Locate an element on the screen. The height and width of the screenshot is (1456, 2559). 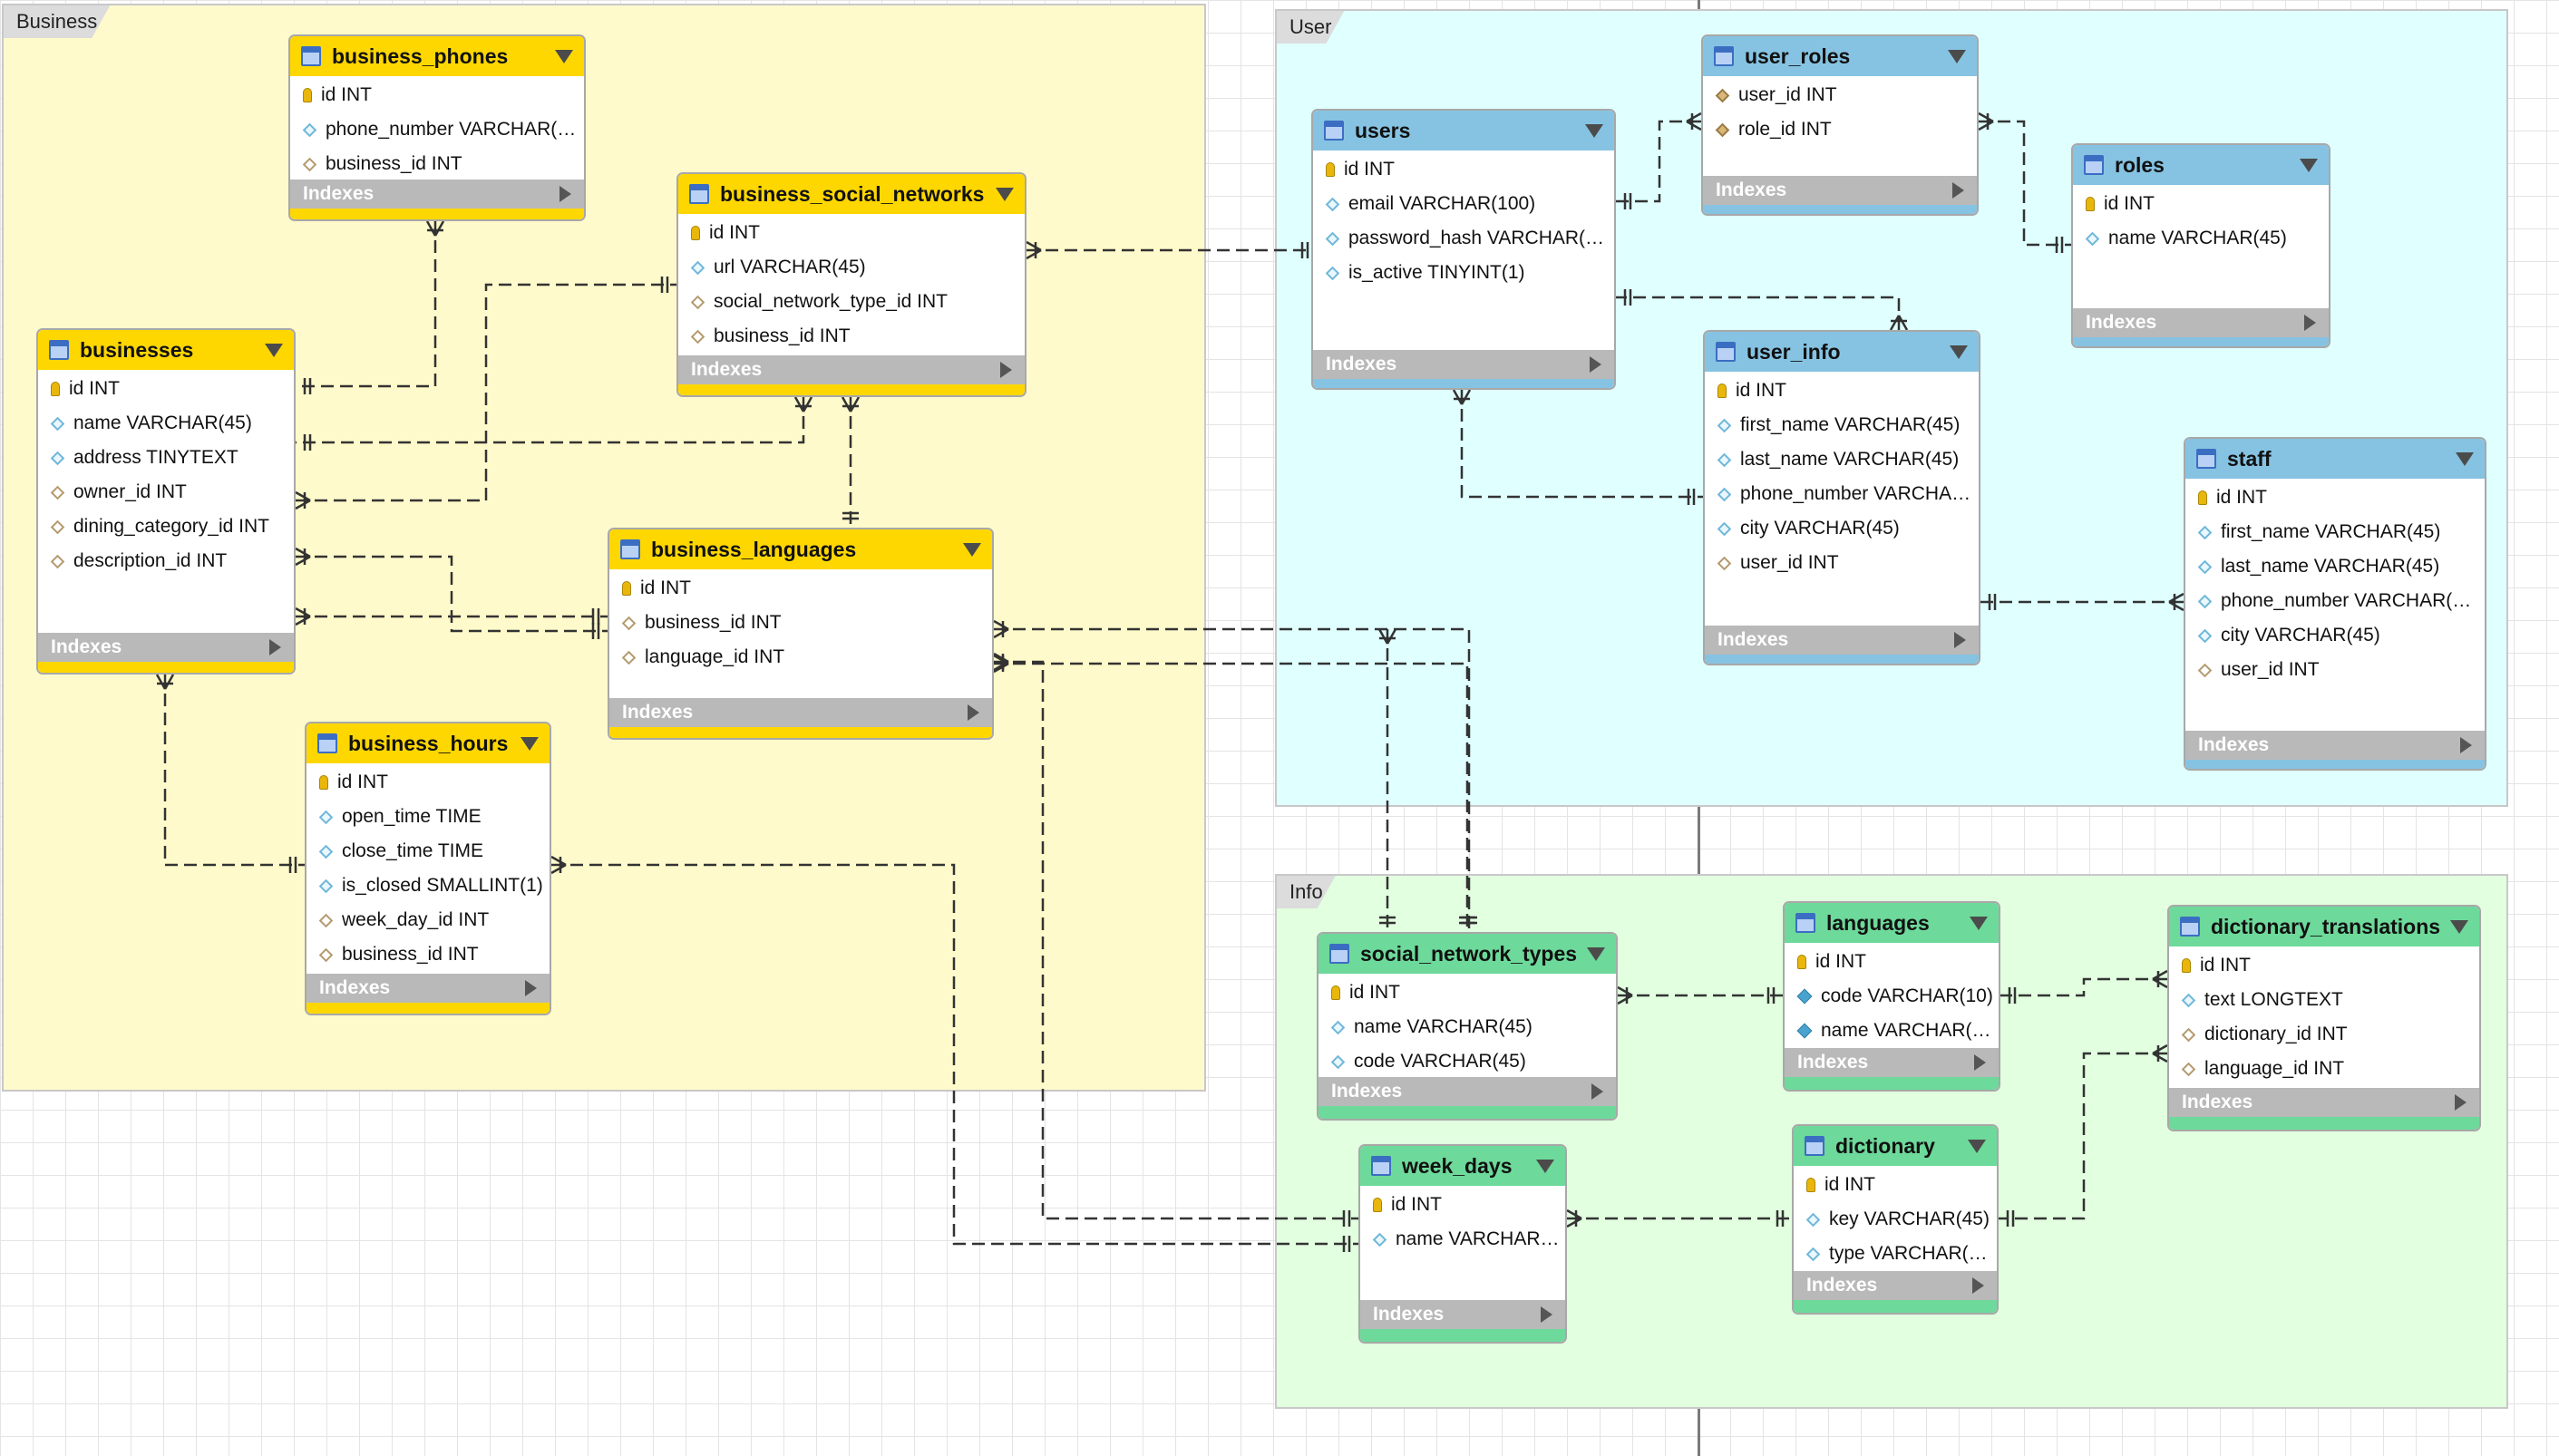
table-column: business_id INT is located at coordinates (437, 164).